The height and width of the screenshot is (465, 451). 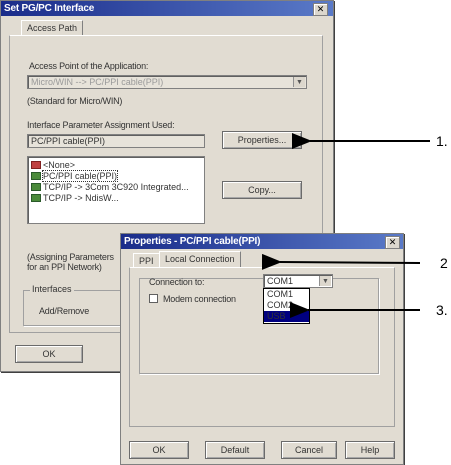 What do you see at coordinates (75, 176) in the screenshot?
I see `list-item: PC/PPI cable(PPI)` at bounding box center [75, 176].